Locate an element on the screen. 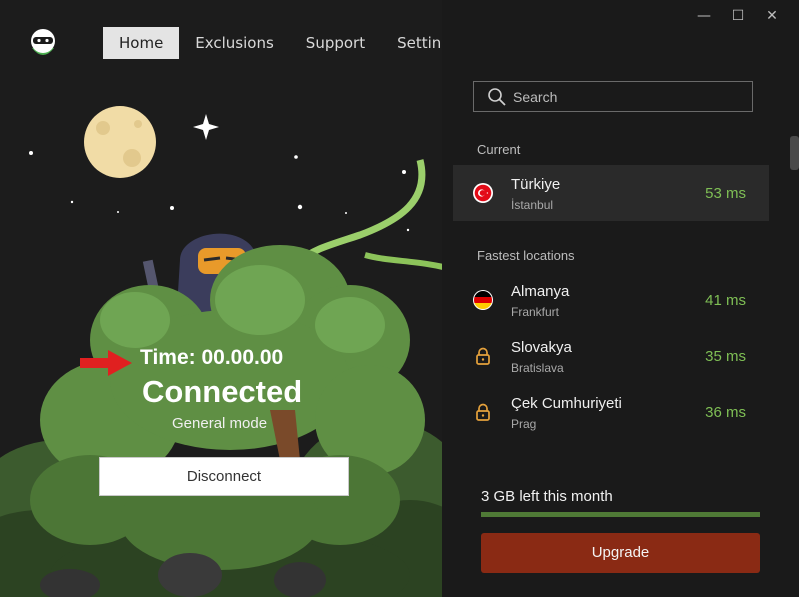 The height and width of the screenshot is (597, 799). data-usage-fill is located at coordinates (620, 514).